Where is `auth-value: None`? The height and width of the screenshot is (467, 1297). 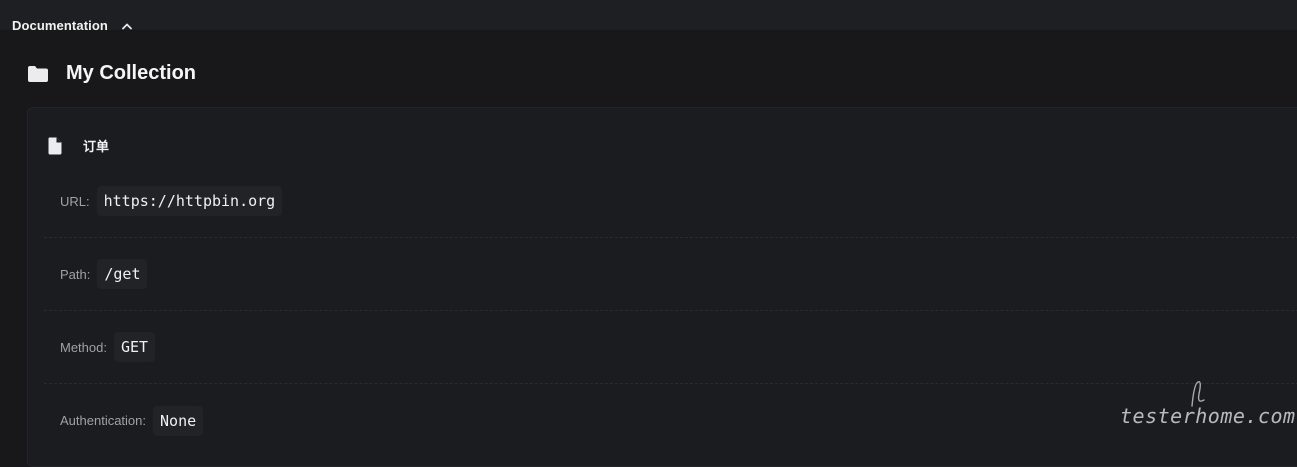 auth-value: None is located at coordinates (178, 420).